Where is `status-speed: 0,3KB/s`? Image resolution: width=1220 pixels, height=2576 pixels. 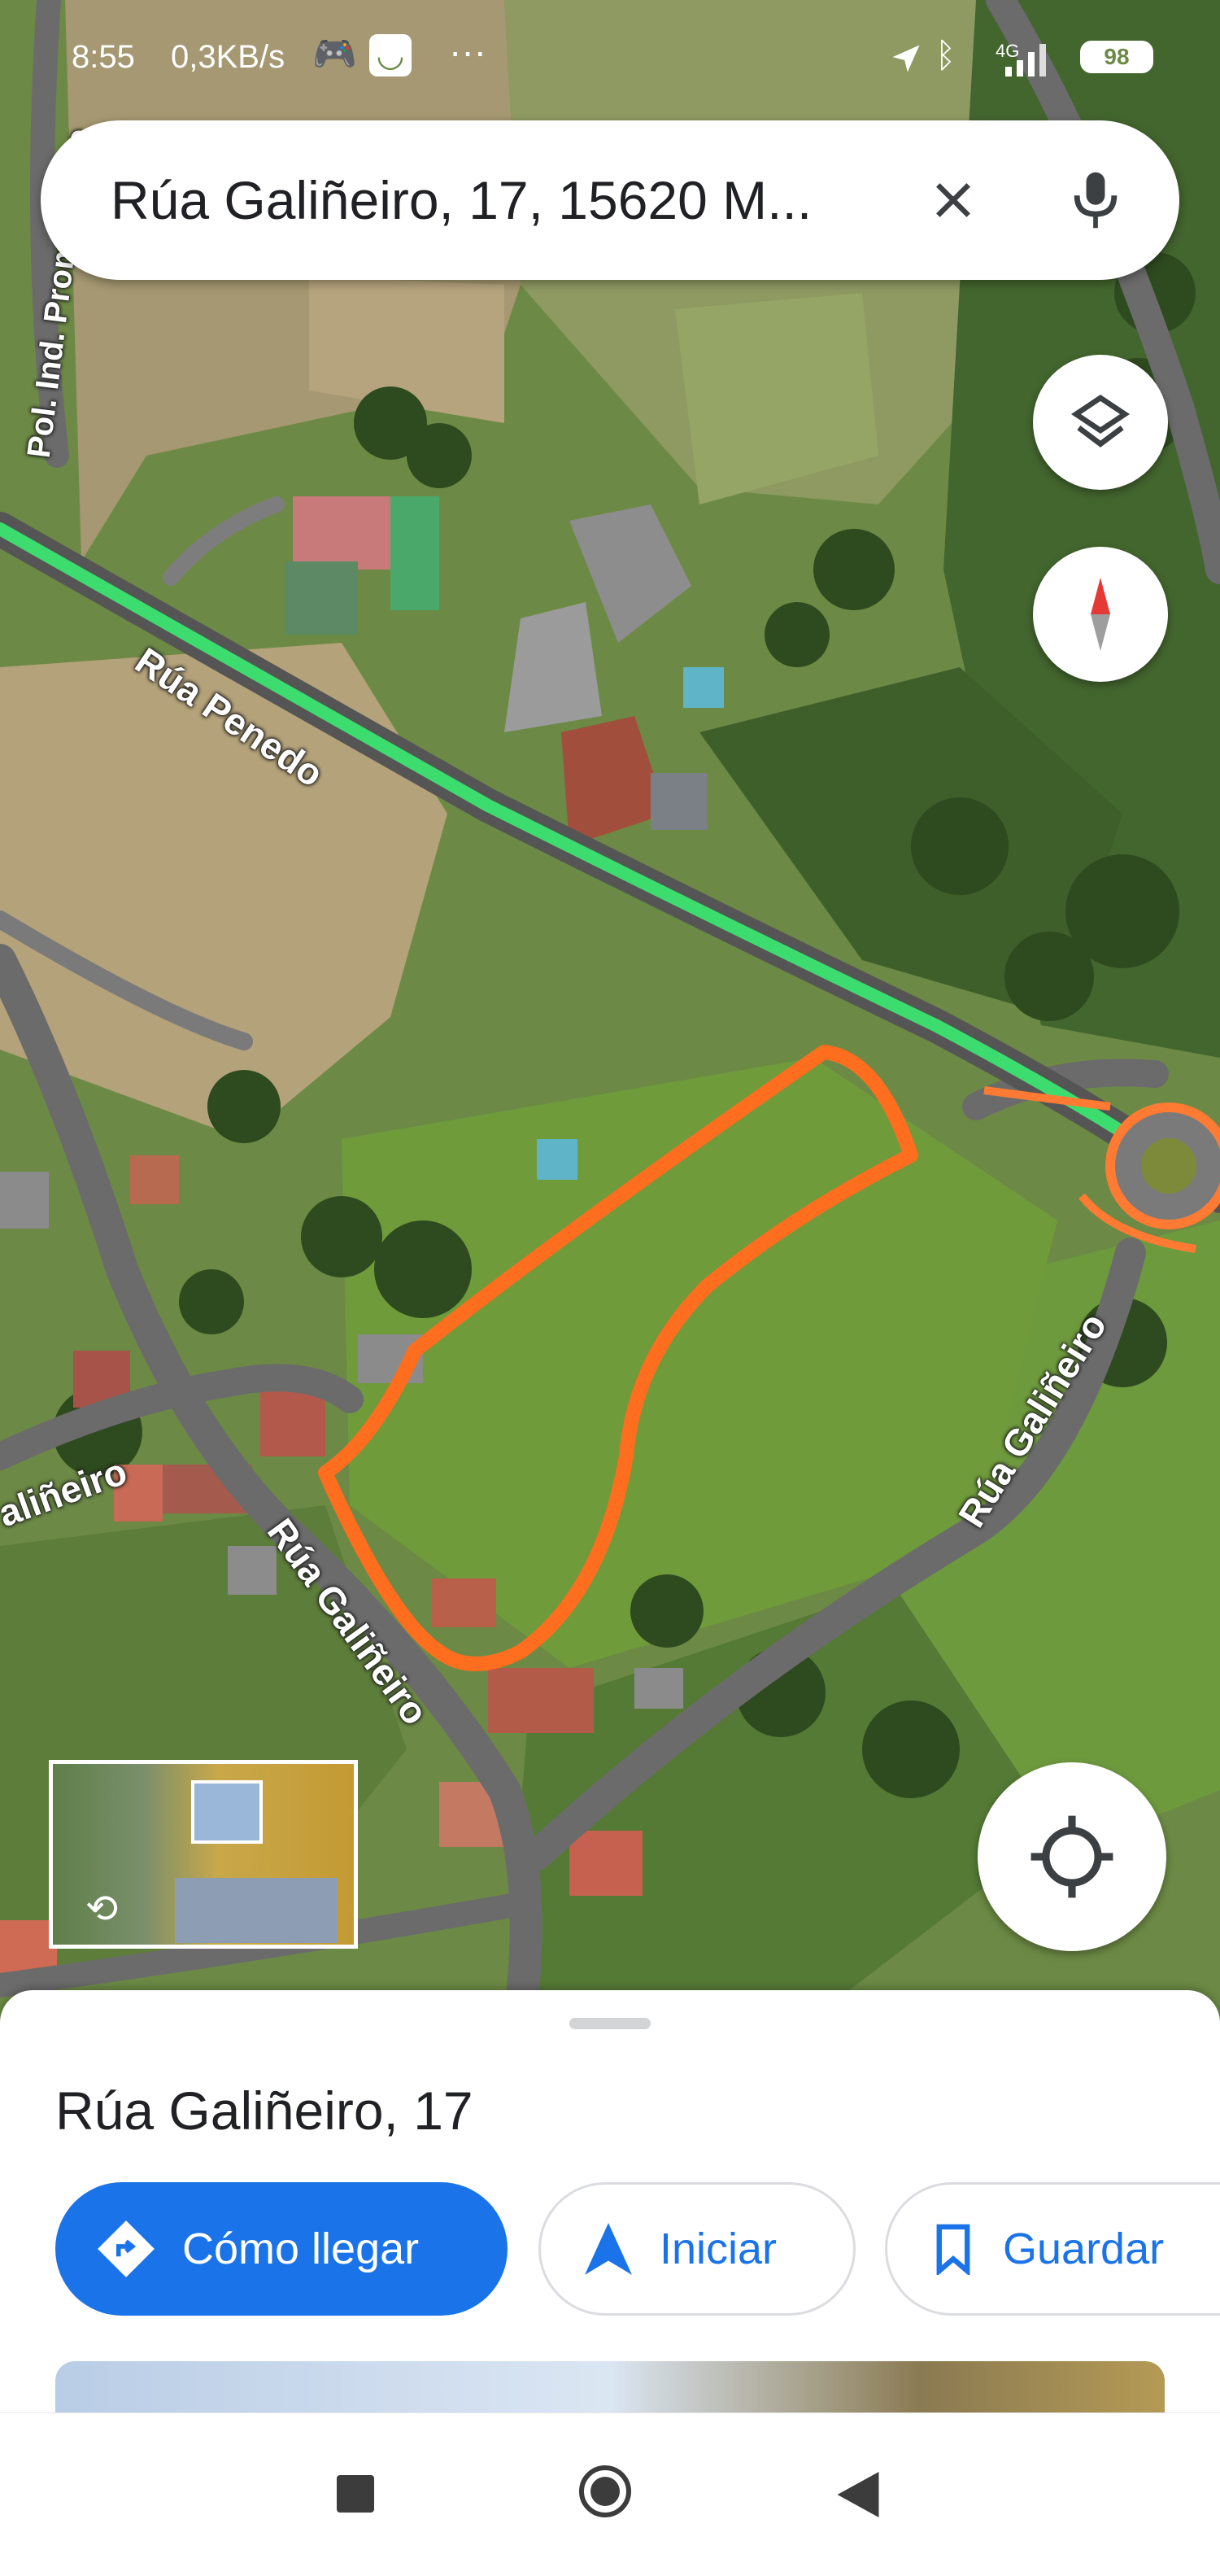
status-speed: 0,3KB/s is located at coordinates (228, 57).